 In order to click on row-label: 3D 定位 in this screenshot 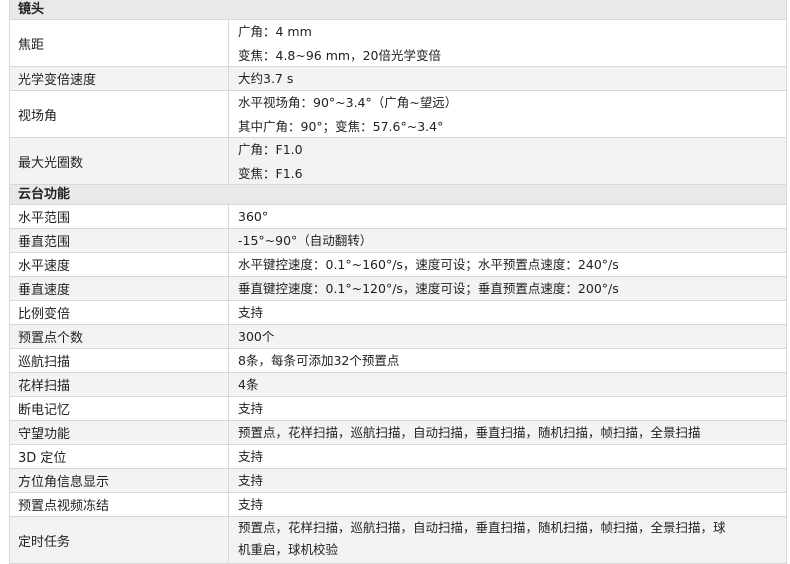, I will do `click(119, 456)`.